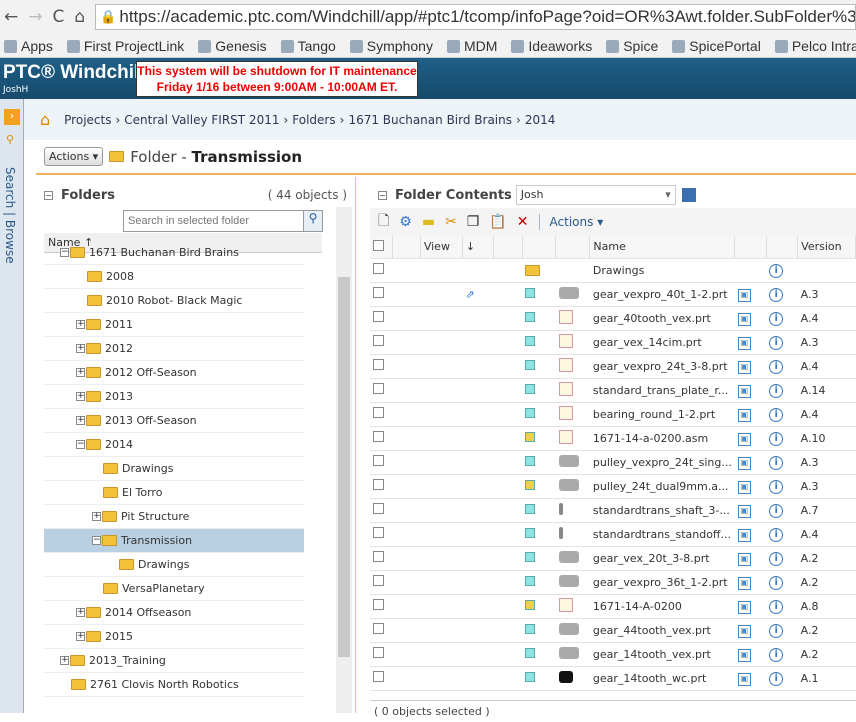 The image size is (856, 722). I want to click on breadcrumb-link: Projects, so click(87, 120).